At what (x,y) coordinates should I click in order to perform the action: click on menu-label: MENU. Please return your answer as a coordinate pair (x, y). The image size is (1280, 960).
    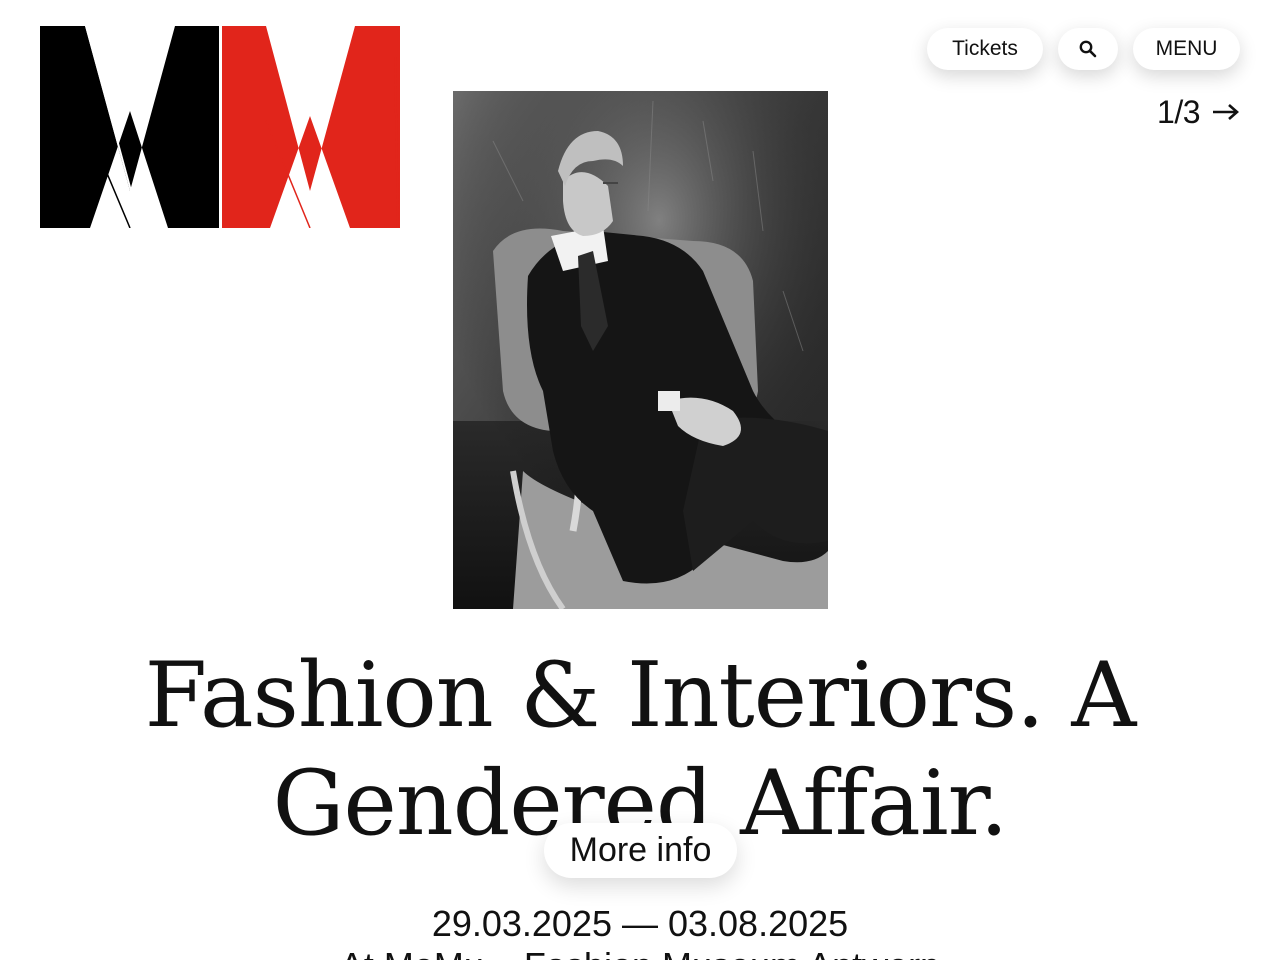
    Looking at the image, I should click on (1186, 48).